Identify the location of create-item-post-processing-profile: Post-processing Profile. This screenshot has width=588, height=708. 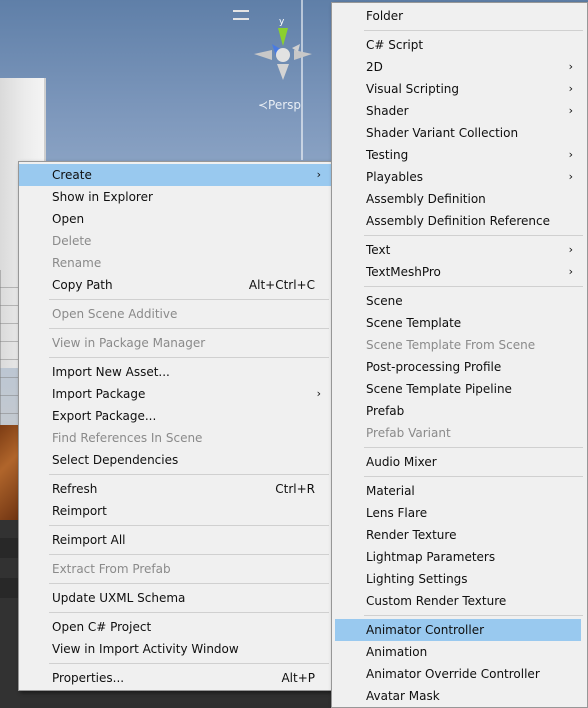
(459, 367).